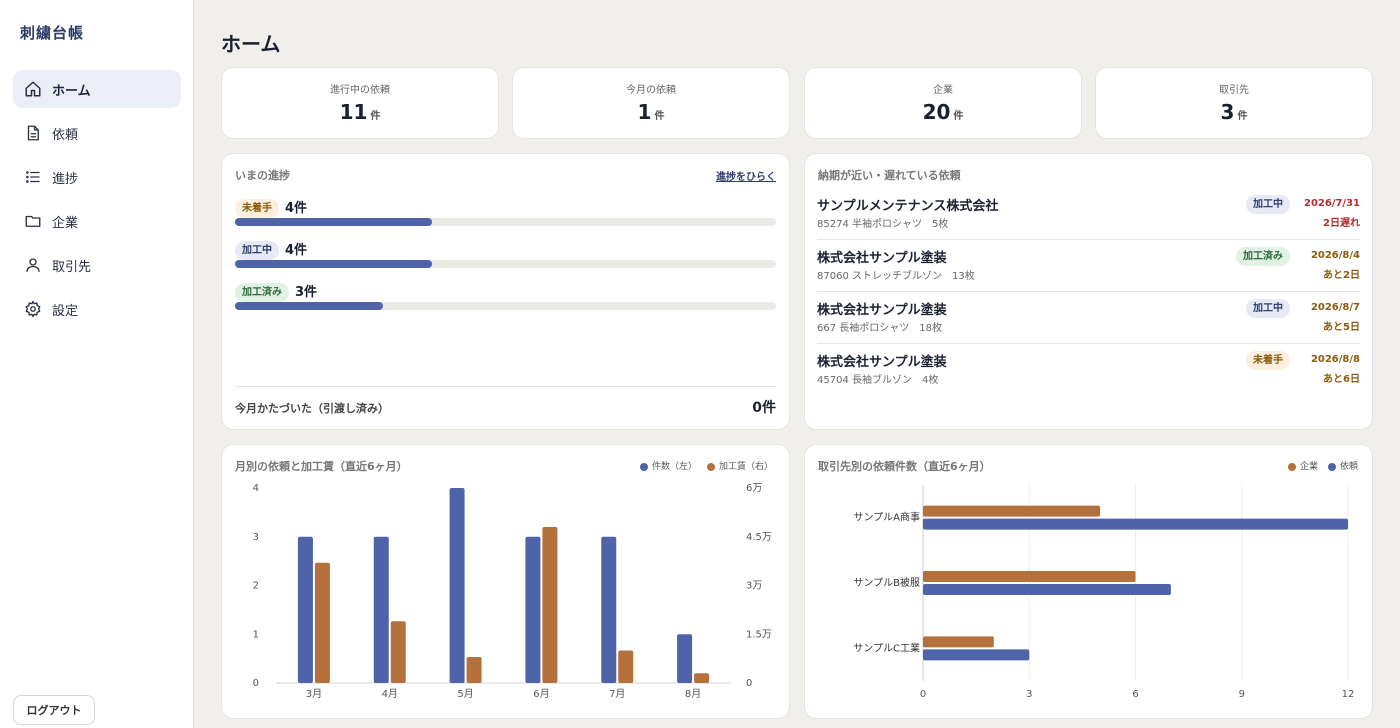  Describe the element at coordinates (256, 537) in the screenshot. I see `y-tick-left: 3` at that location.